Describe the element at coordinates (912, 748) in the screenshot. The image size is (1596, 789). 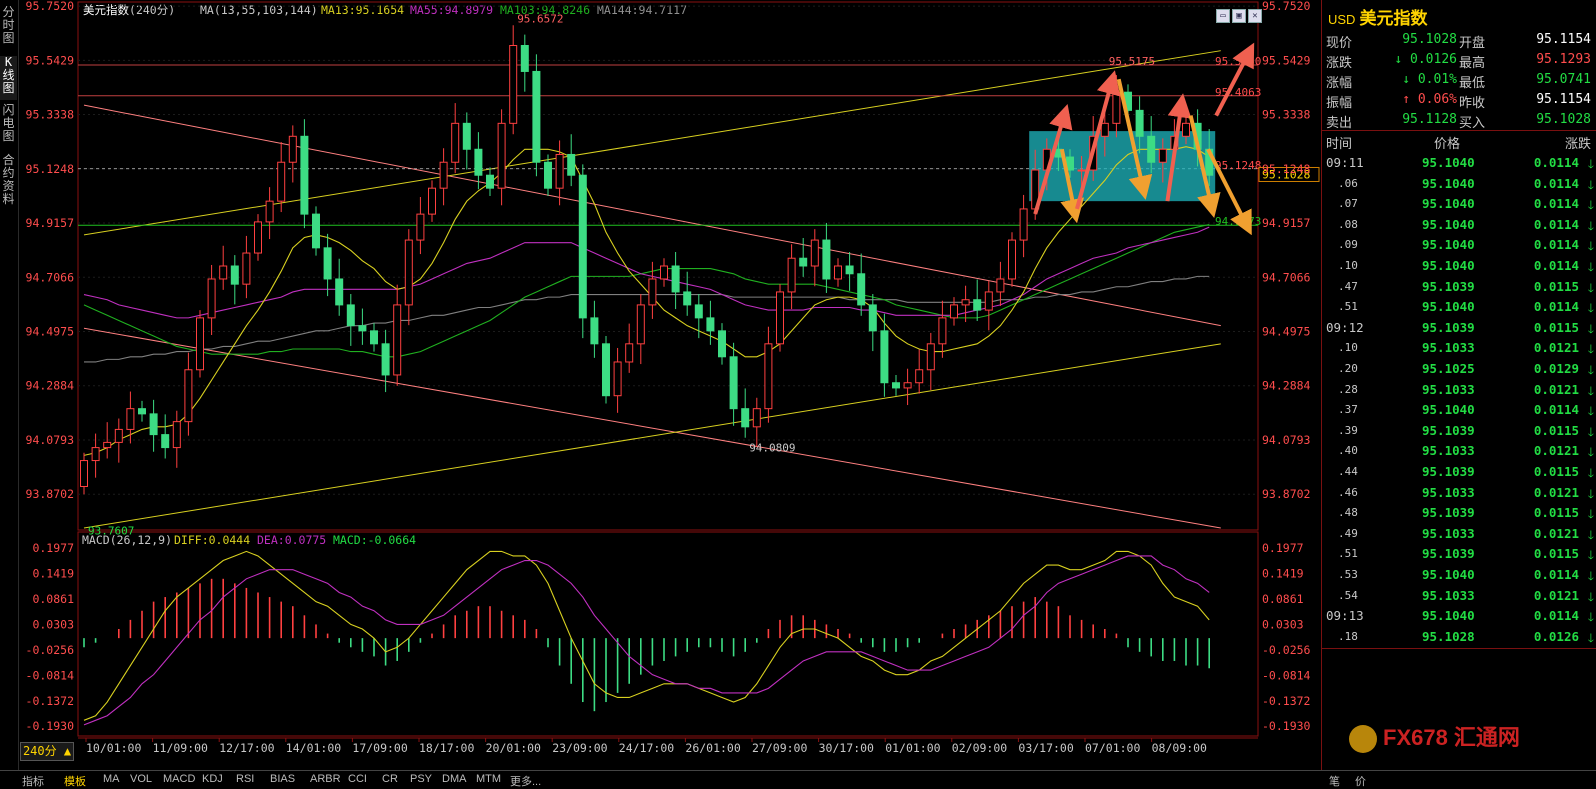
I see `x-axis-label: 01/01:00` at that location.